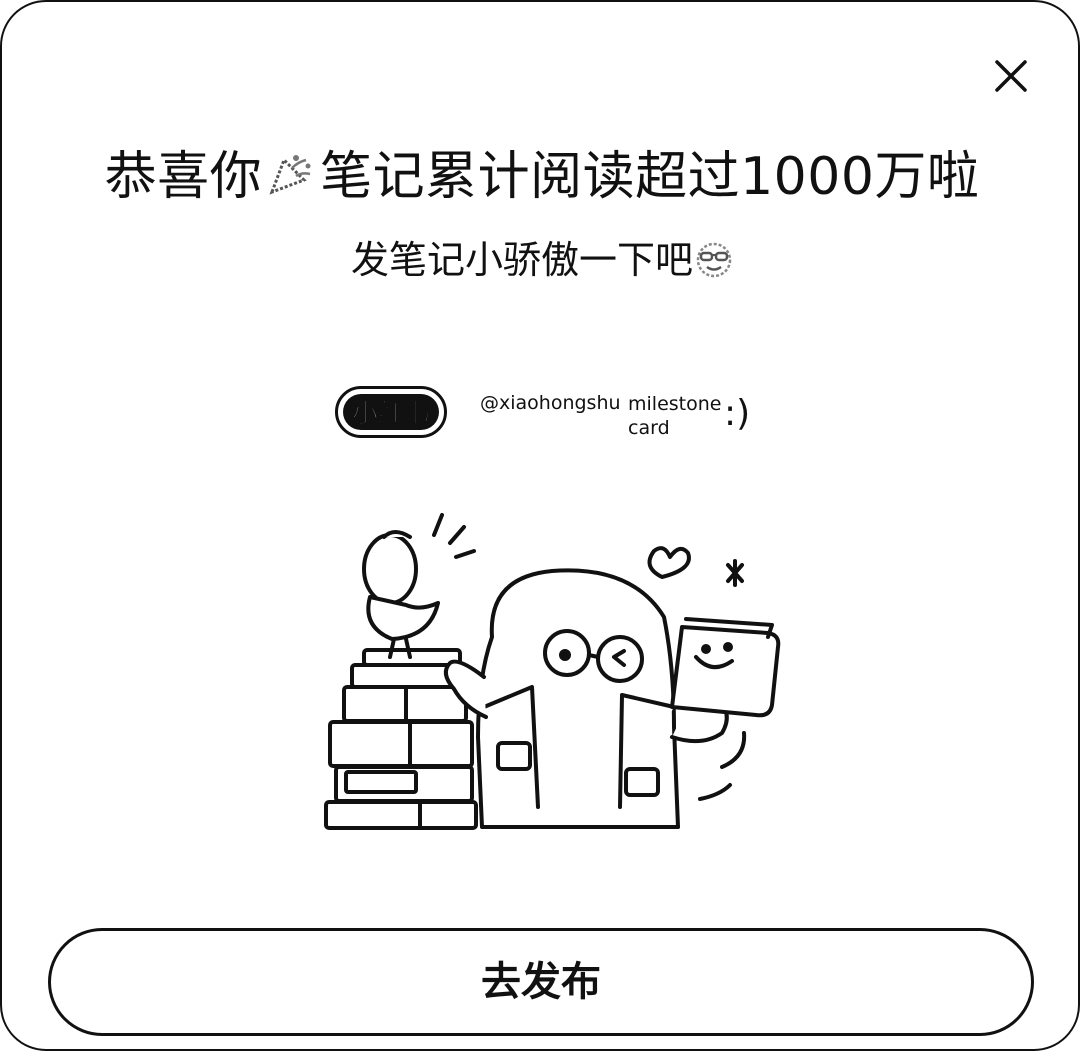  I want to click on smiley-text: :), so click(737, 413).